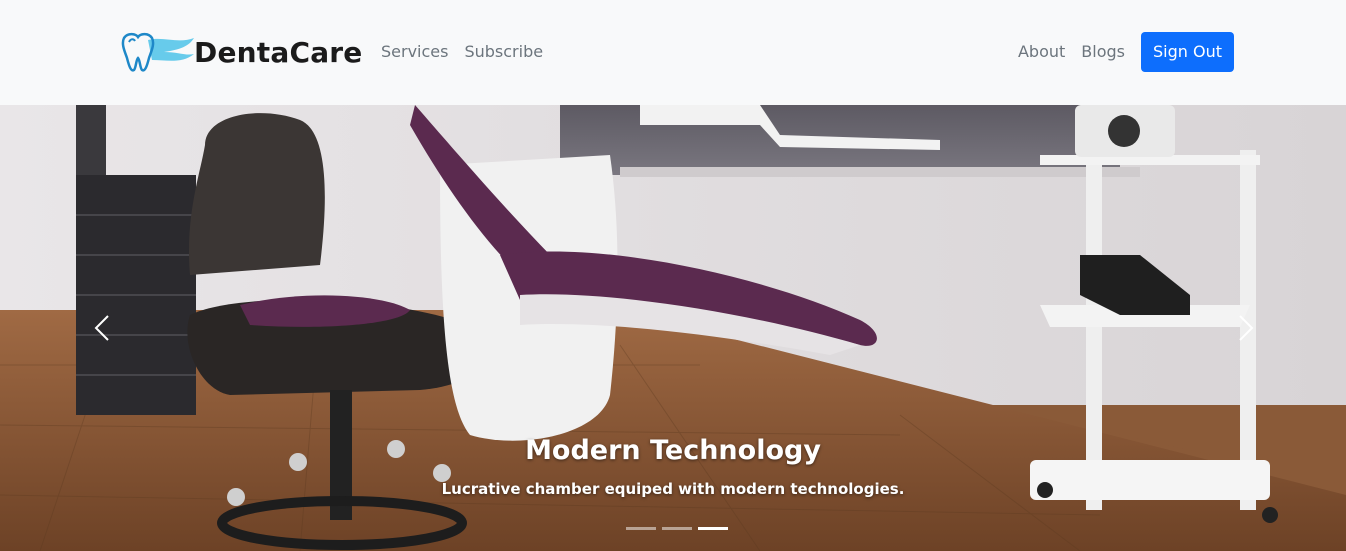 The width and height of the screenshot is (1346, 551). What do you see at coordinates (673, 450) in the screenshot?
I see `carousel-caption-title: Modern Technology` at bounding box center [673, 450].